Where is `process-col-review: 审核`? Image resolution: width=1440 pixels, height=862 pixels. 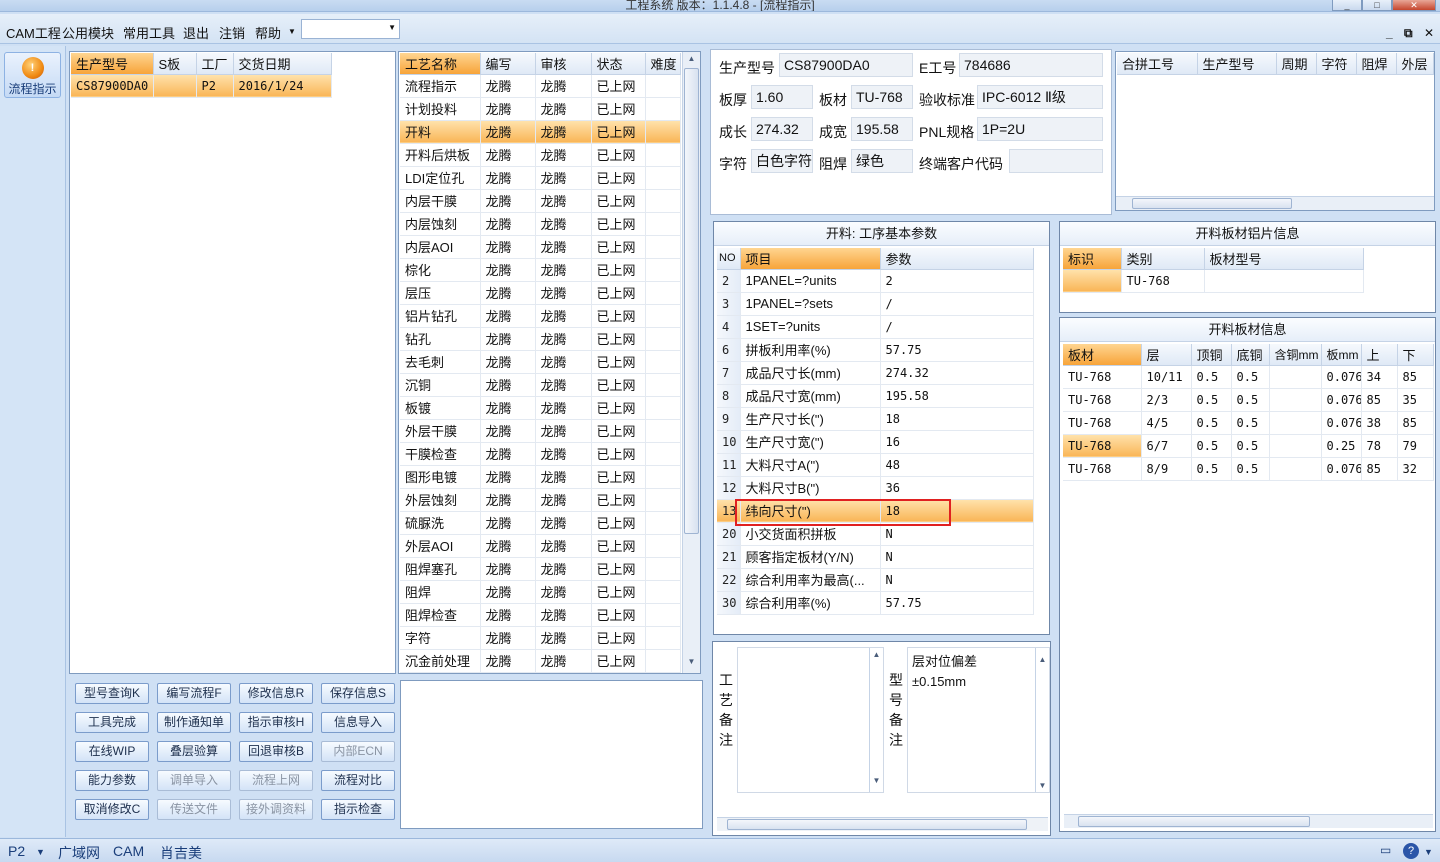
process-col-review: 审核 is located at coordinates (563, 64).